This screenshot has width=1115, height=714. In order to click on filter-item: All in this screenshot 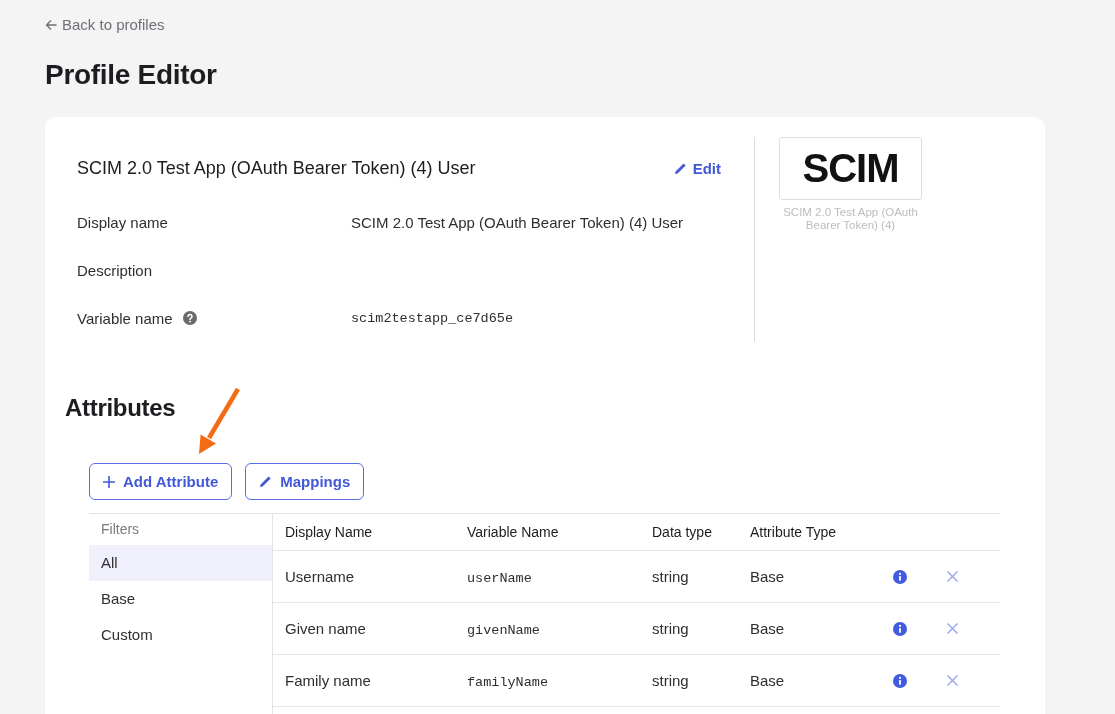, I will do `click(180, 563)`.